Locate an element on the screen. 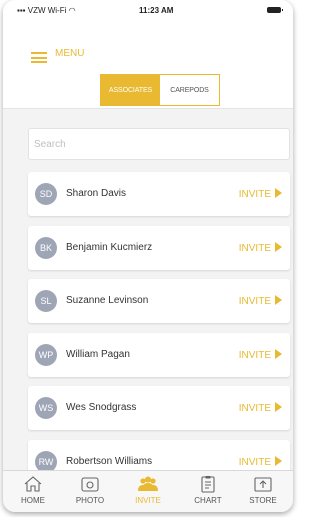 Image resolution: width=320 pixels, height=517 pixels. tab-associates: ASSOCIATES is located at coordinates (130, 90).